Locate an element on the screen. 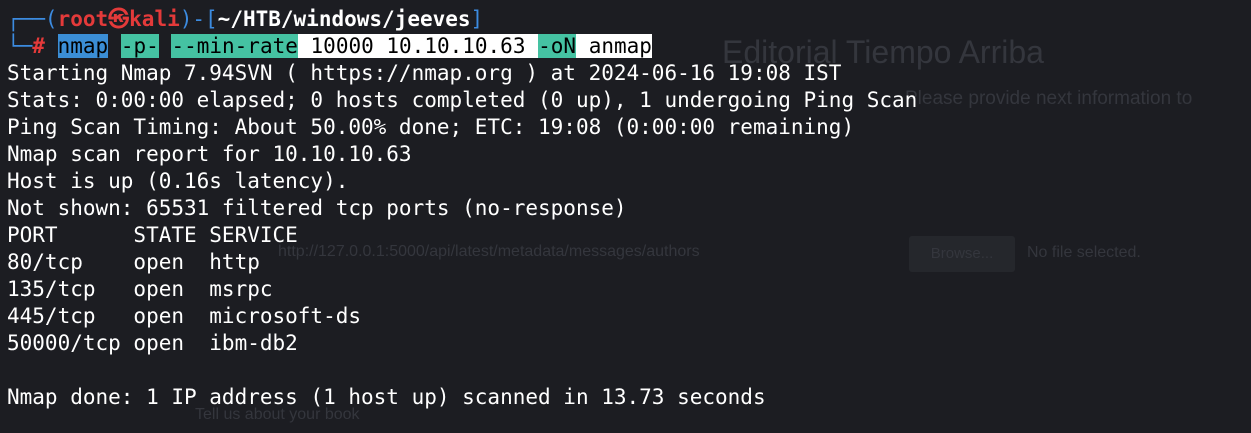 The width and height of the screenshot is (1251, 433). port-table-row: 50000/tcp open ibm-db2 is located at coordinates (152, 343).